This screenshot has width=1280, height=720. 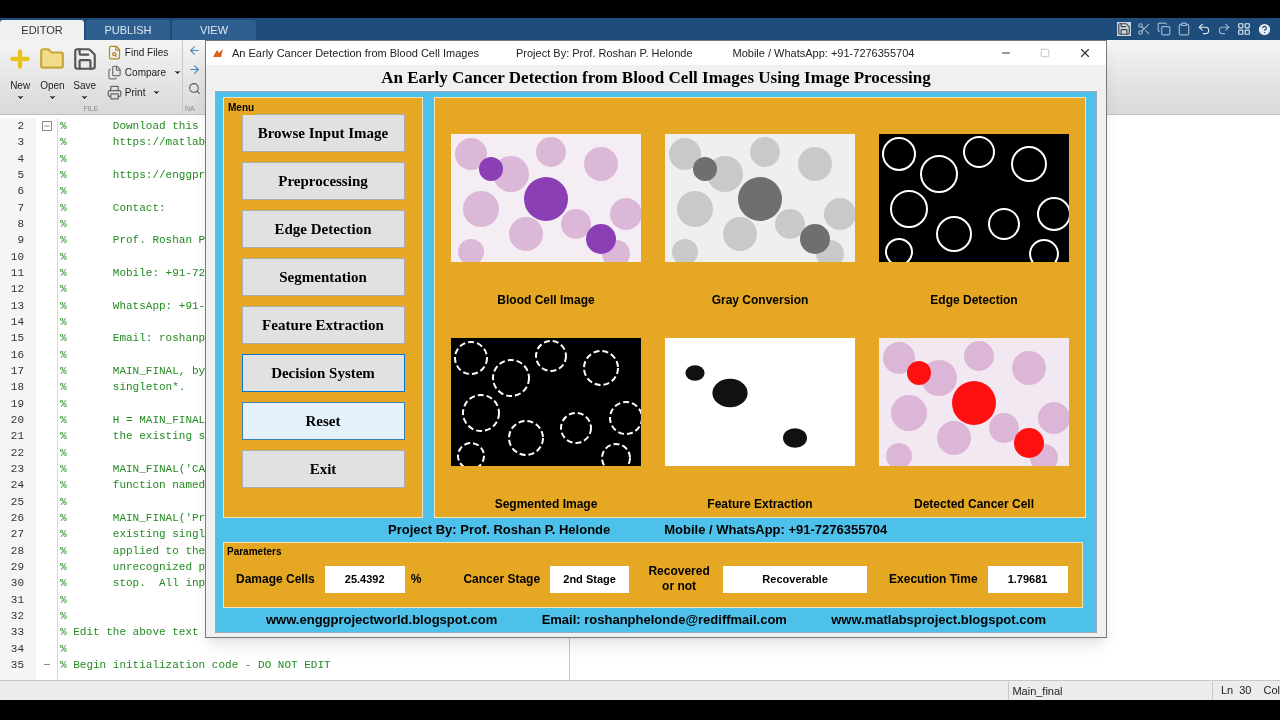 I want to click on parameter-field: Recoverable, so click(x=795, y=579).